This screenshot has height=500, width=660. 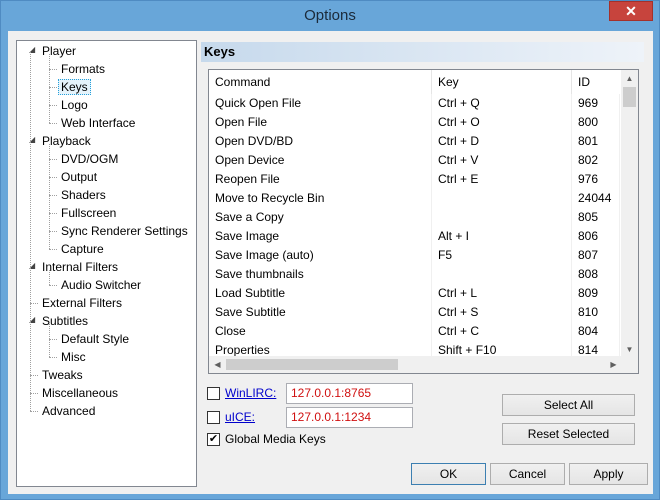 I want to click on tree-item-output: Output, so click(x=79, y=177).